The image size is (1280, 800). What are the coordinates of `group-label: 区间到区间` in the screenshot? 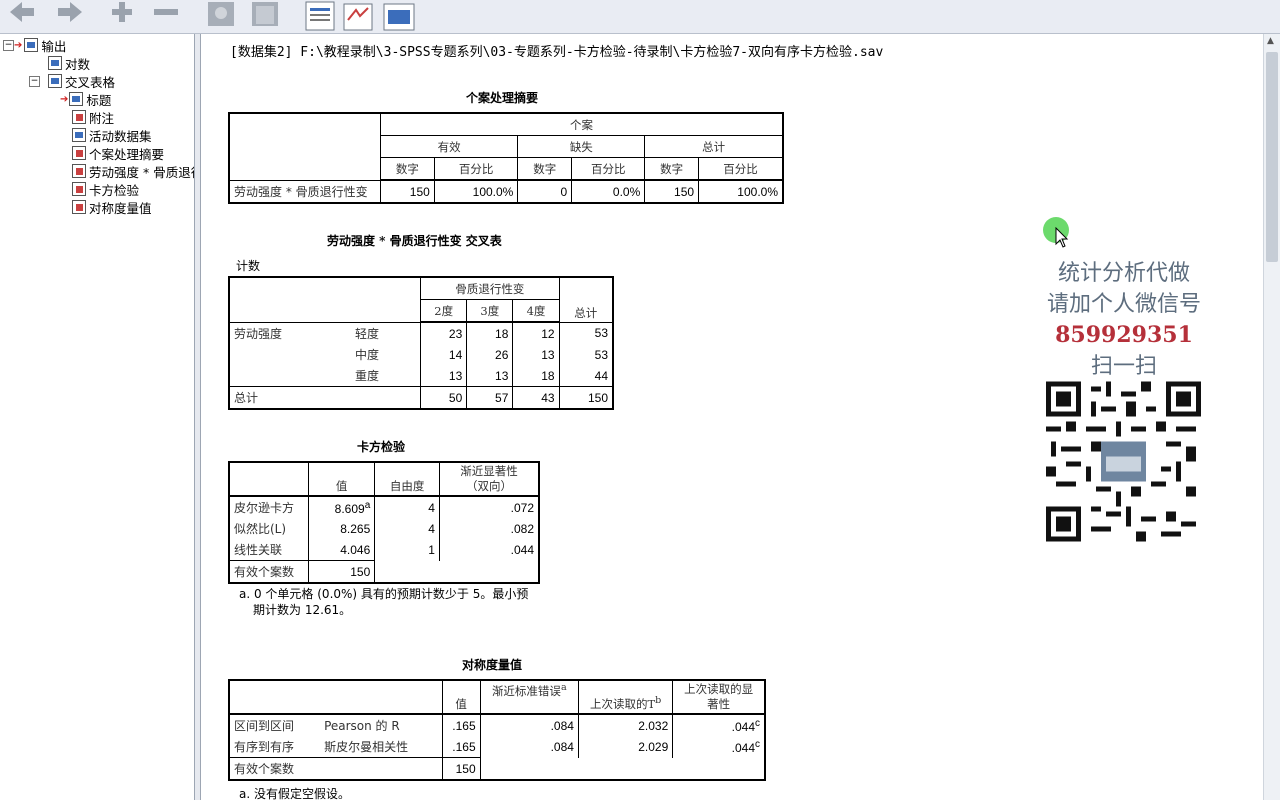 It's located at (274, 725).